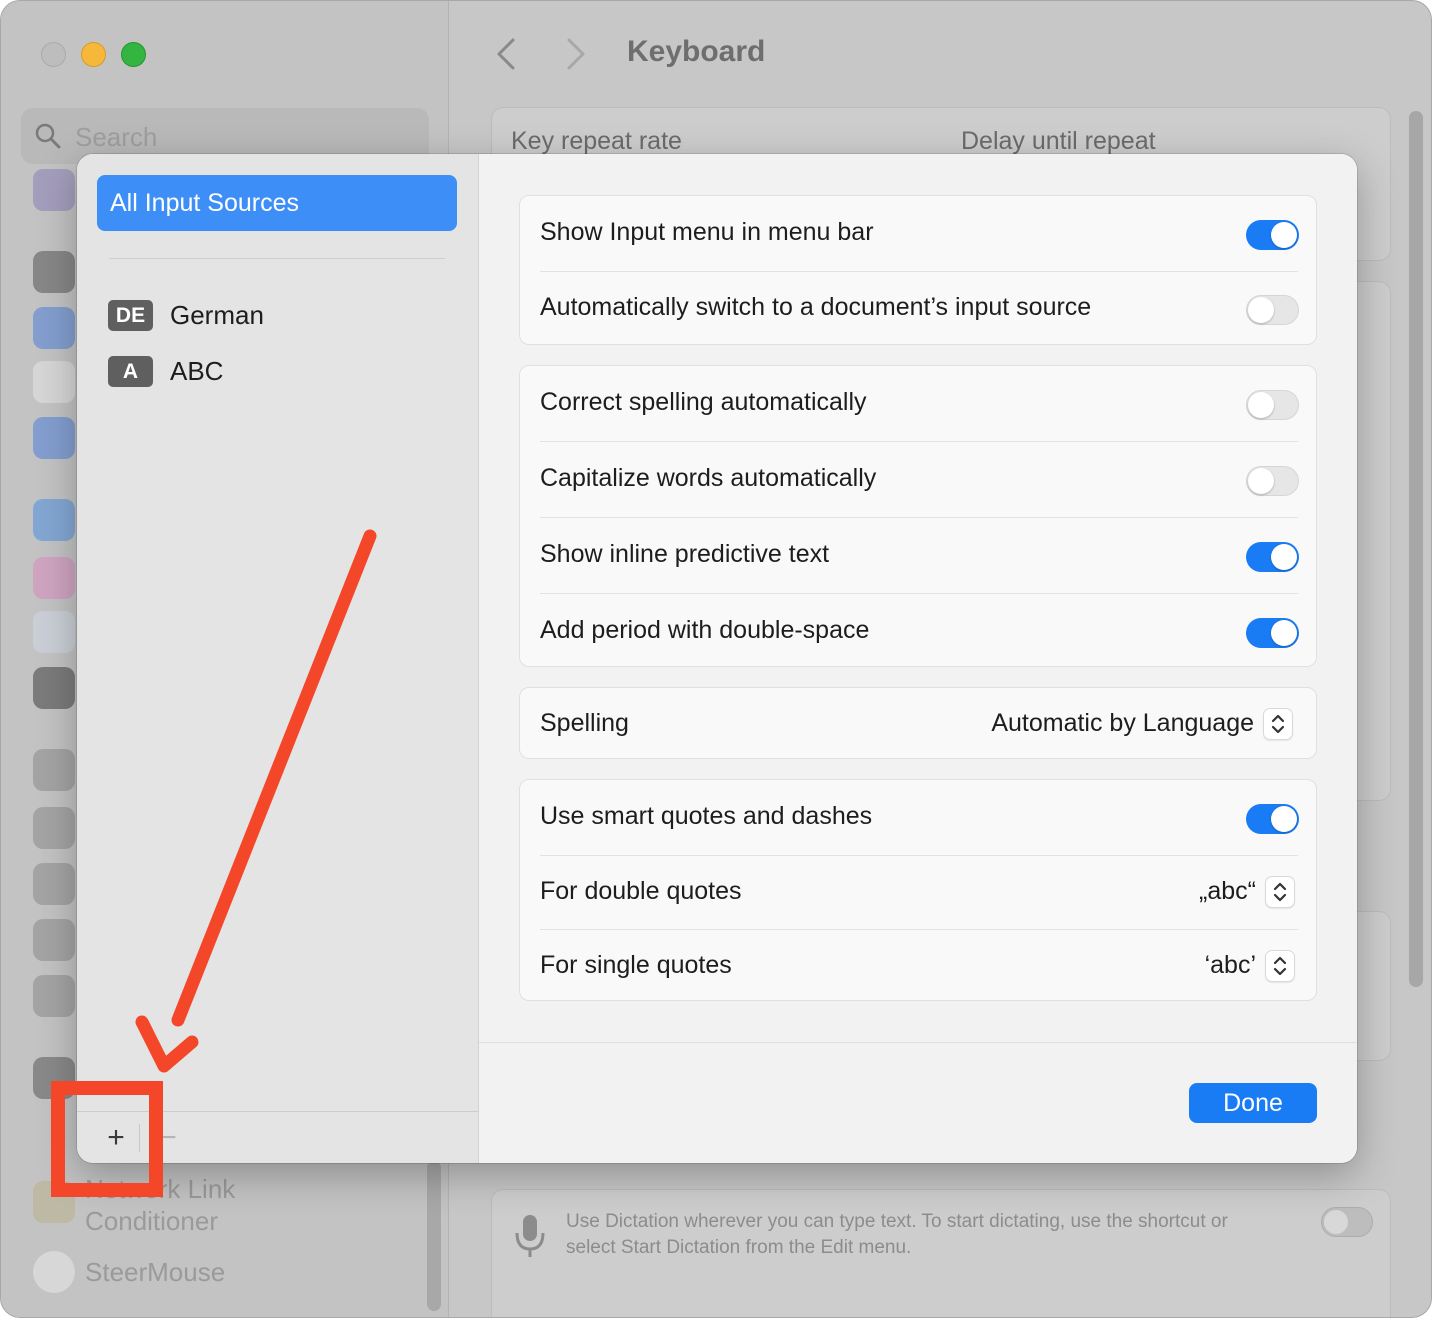  Describe the element at coordinates (93, 54) in the screenshot. I see `minimize-window-button` at that location.